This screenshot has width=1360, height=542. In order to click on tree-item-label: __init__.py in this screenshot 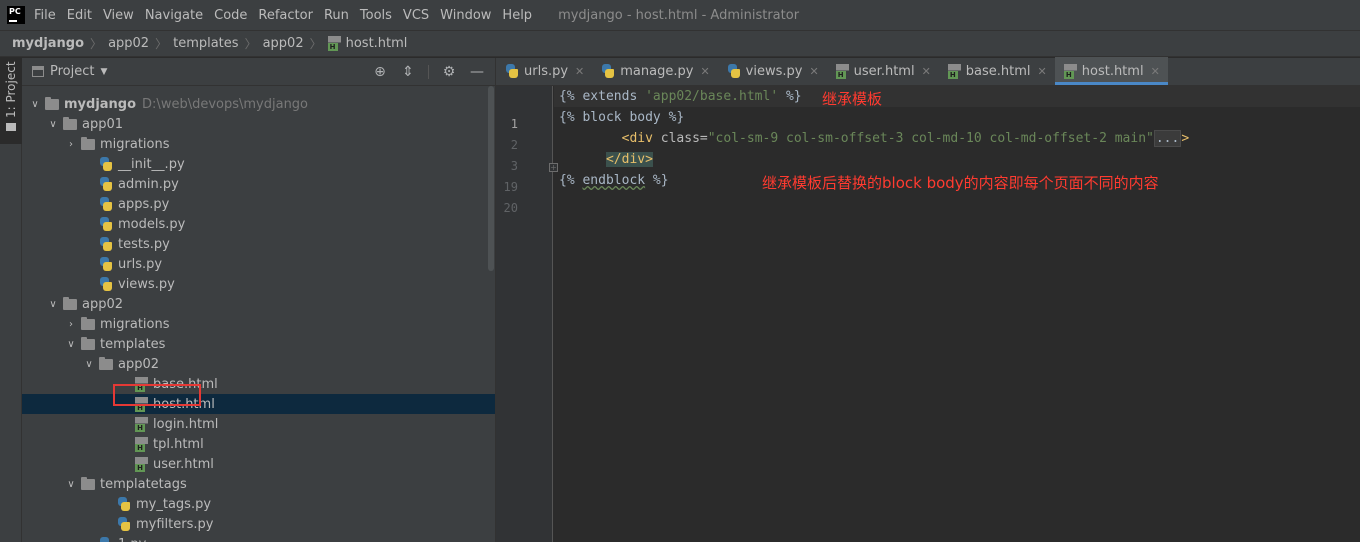, I will do `click(151, 164)`.